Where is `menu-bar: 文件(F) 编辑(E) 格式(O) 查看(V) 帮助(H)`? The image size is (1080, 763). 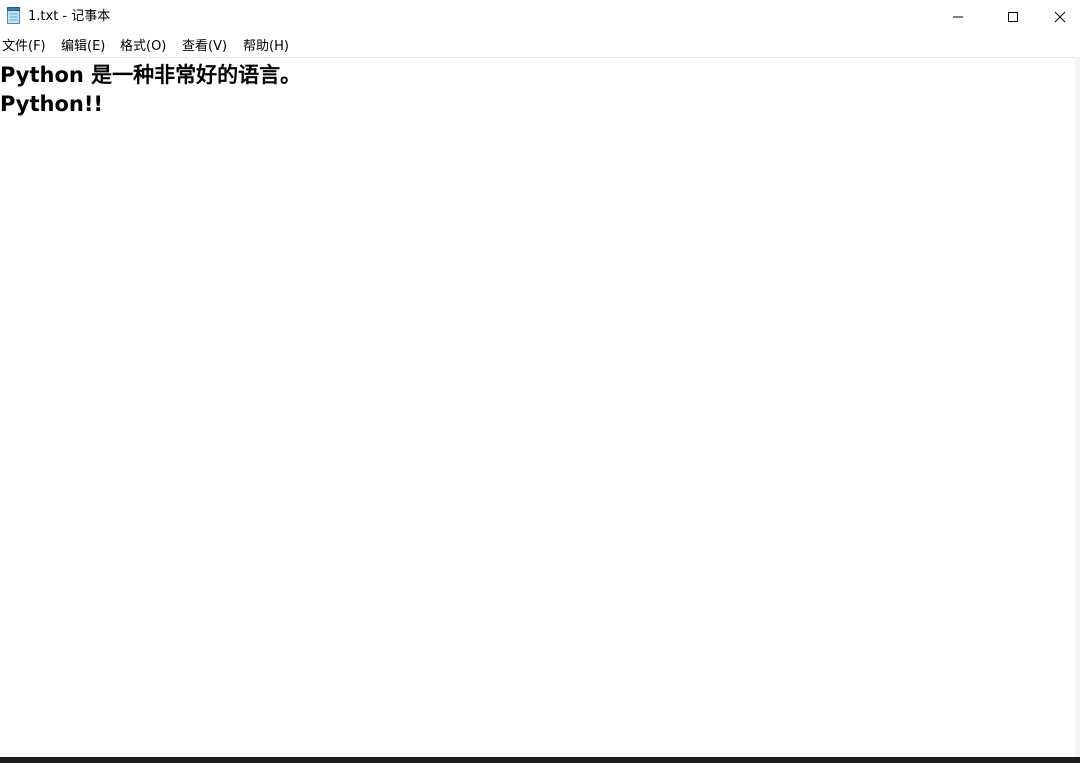
menu-bar: 文件(F) 编辑(E) 格式(O) 查看(V) 帮助(H) is located at coordinates (540, 46).